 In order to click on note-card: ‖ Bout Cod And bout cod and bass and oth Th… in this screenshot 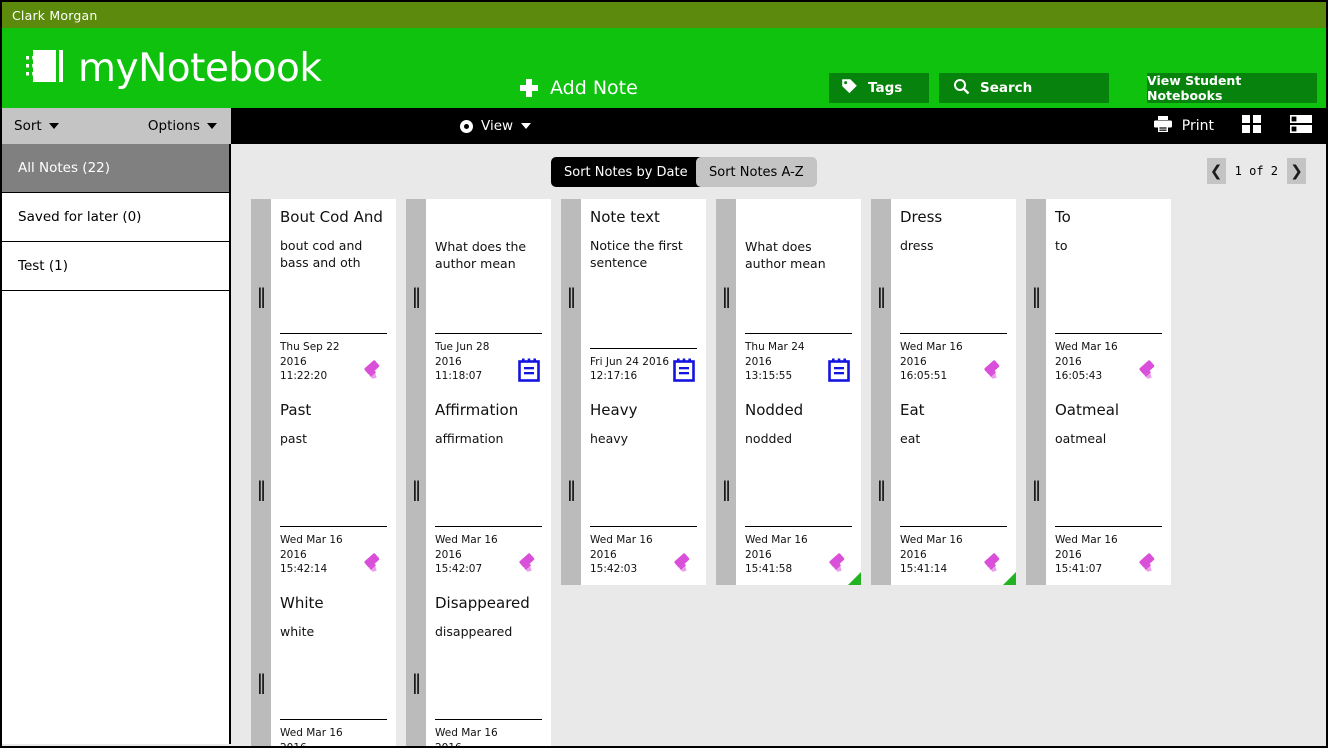, I will do `click(323, 295)`.